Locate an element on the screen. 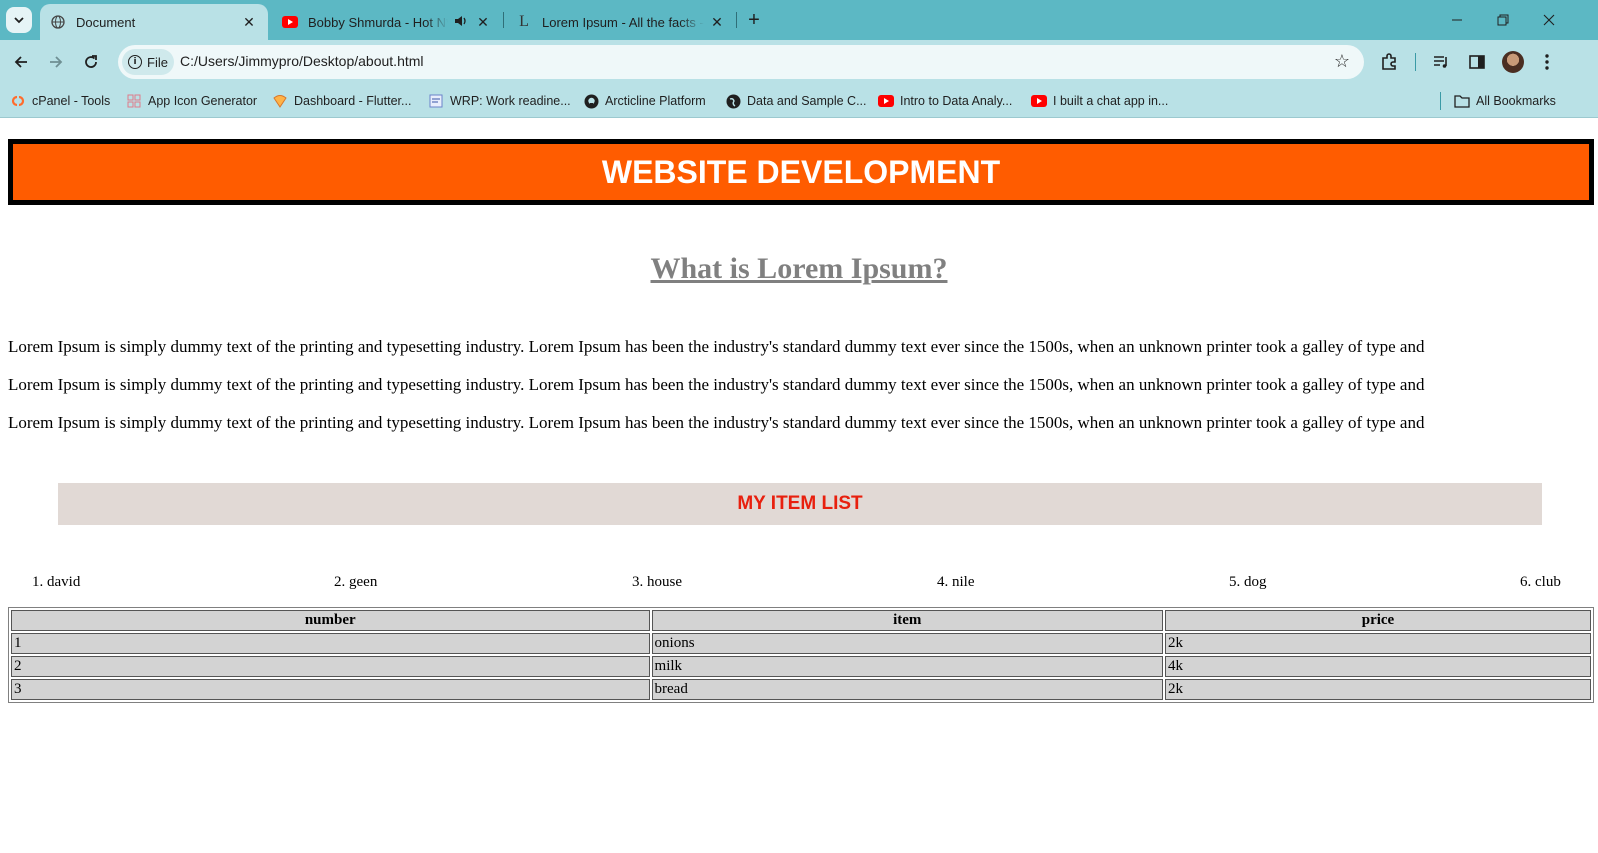 The width and height of the screenshot is (1598, 853). bookmark-cpanel: cPanel - Tools is located at coordinates (60, 101).